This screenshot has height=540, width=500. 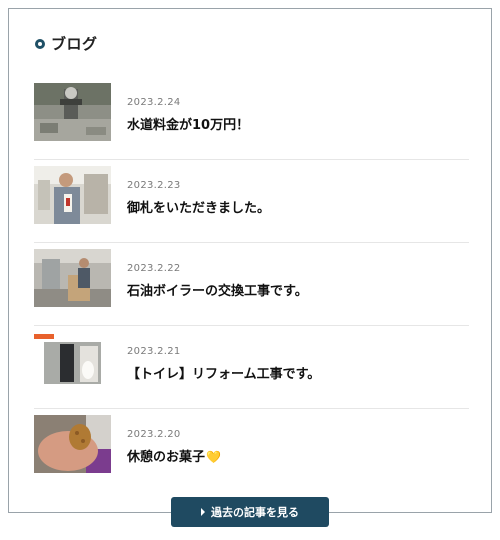 What do you see at coordinates (154, 351) in the screenshot?
I see `post-date: 2023.2.21` at bounding box center [154, 351].